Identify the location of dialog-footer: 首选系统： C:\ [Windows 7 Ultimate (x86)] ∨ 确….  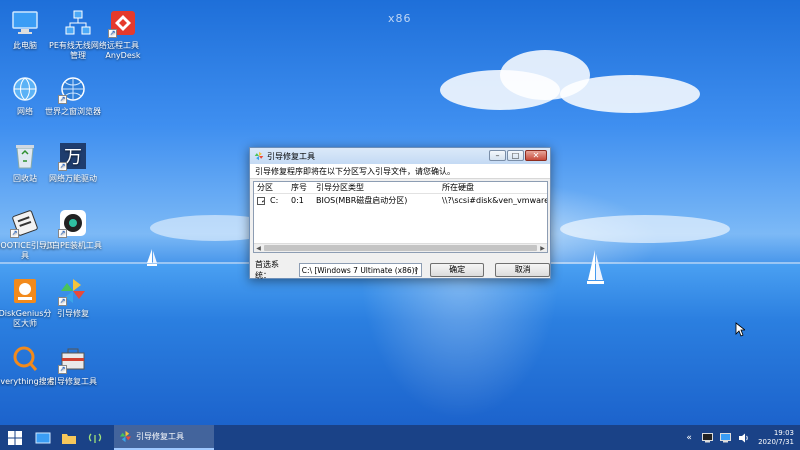
(402, 270).